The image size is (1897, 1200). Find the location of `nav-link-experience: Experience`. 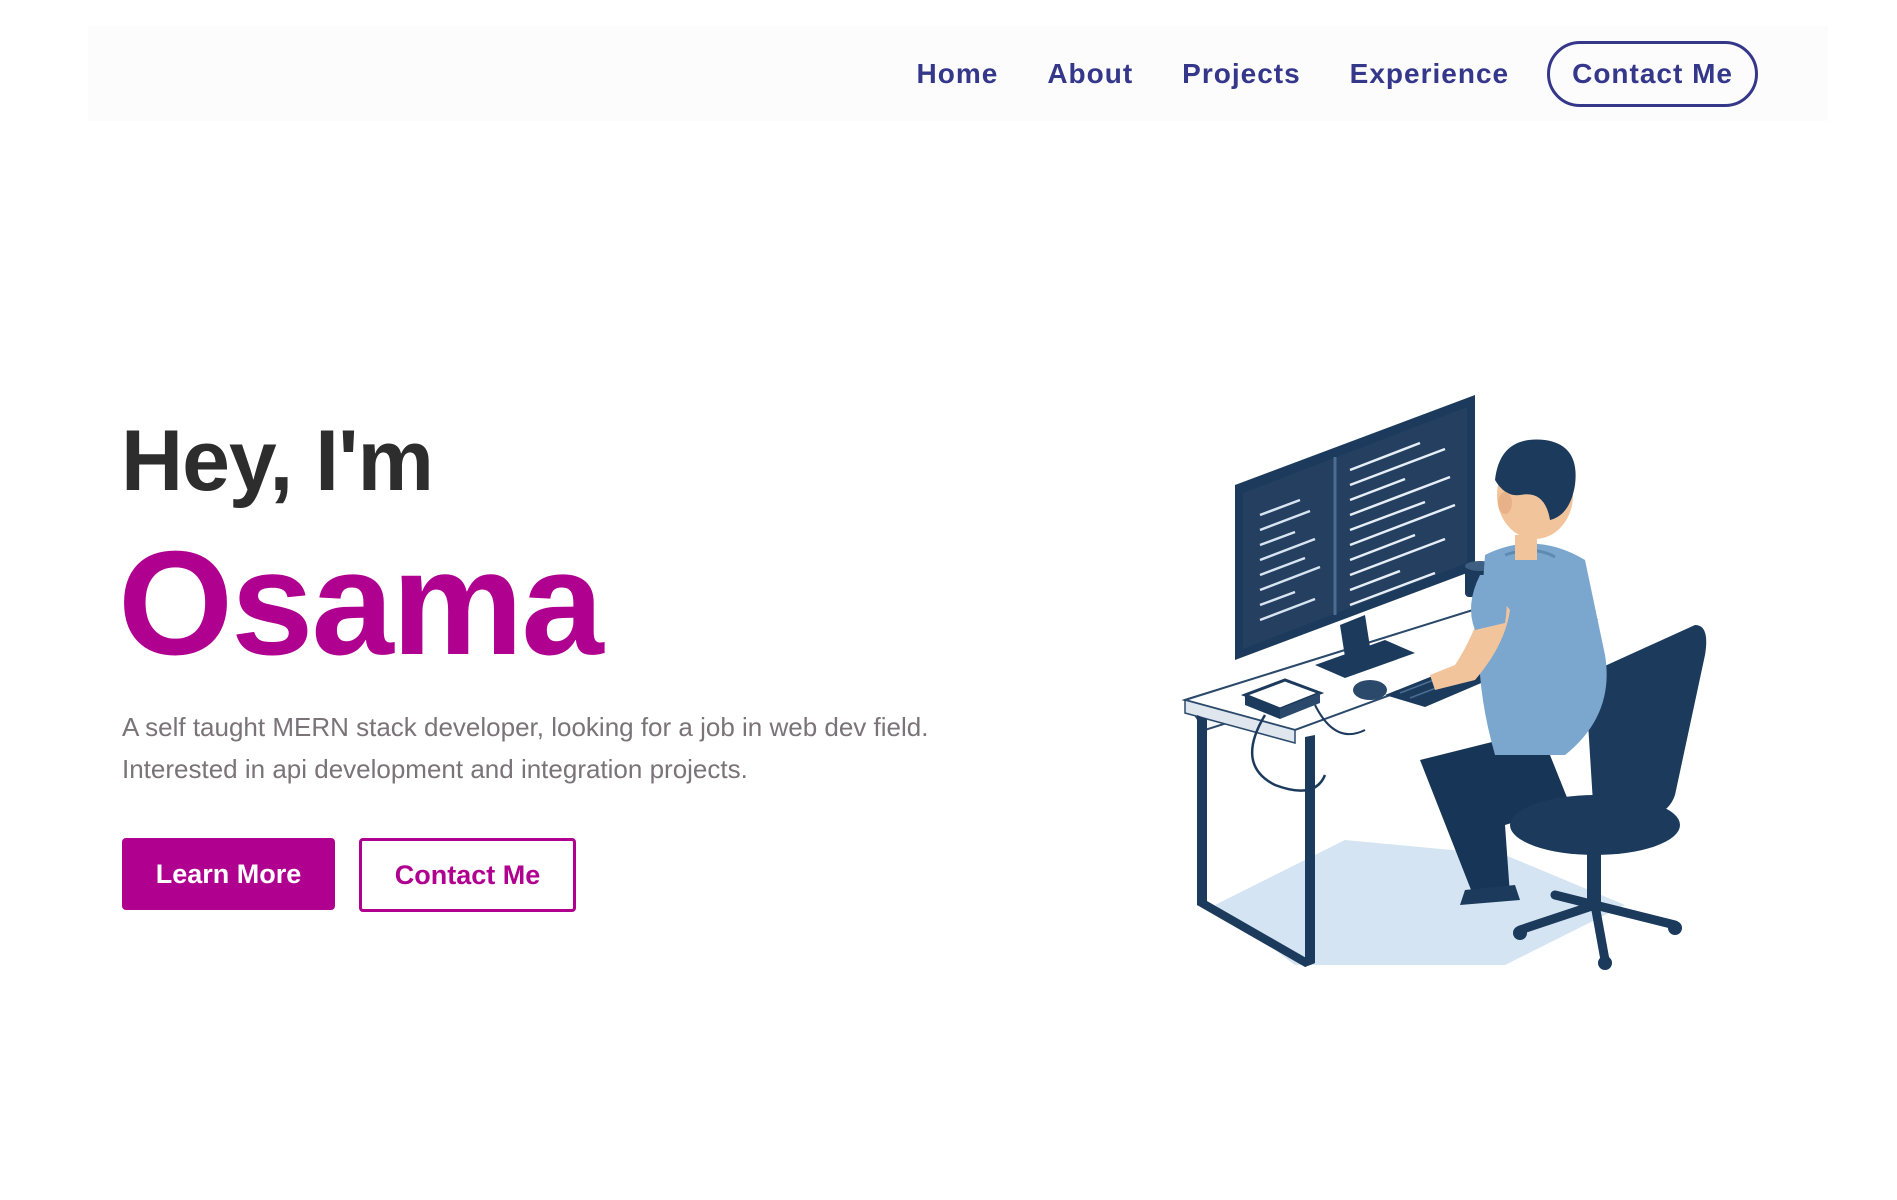

nav-link-experience: Experience is located at coordinates (1429, 74).